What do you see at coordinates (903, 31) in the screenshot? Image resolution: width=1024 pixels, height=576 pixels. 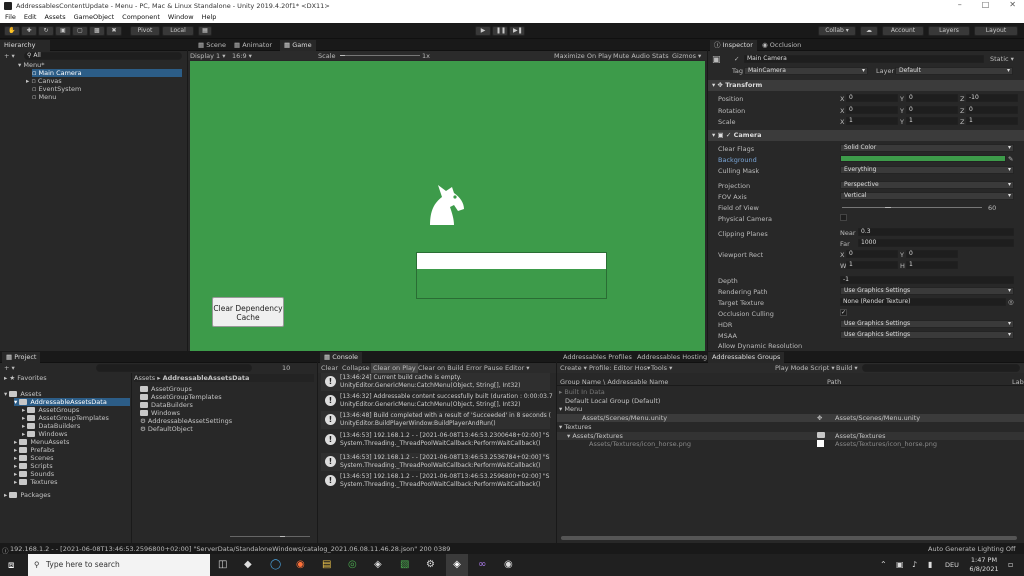 I see `account-dropdown: Account` at bounding box center [903, 31].